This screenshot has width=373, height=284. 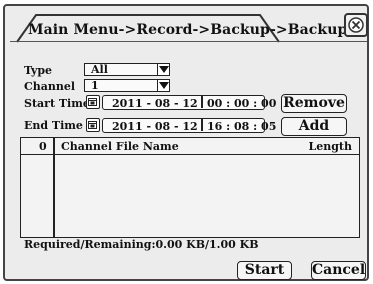 What do you see at coordinates (43, 146) in the screenshot?
I see `column-count: 0` at bounding box center [43, 146].